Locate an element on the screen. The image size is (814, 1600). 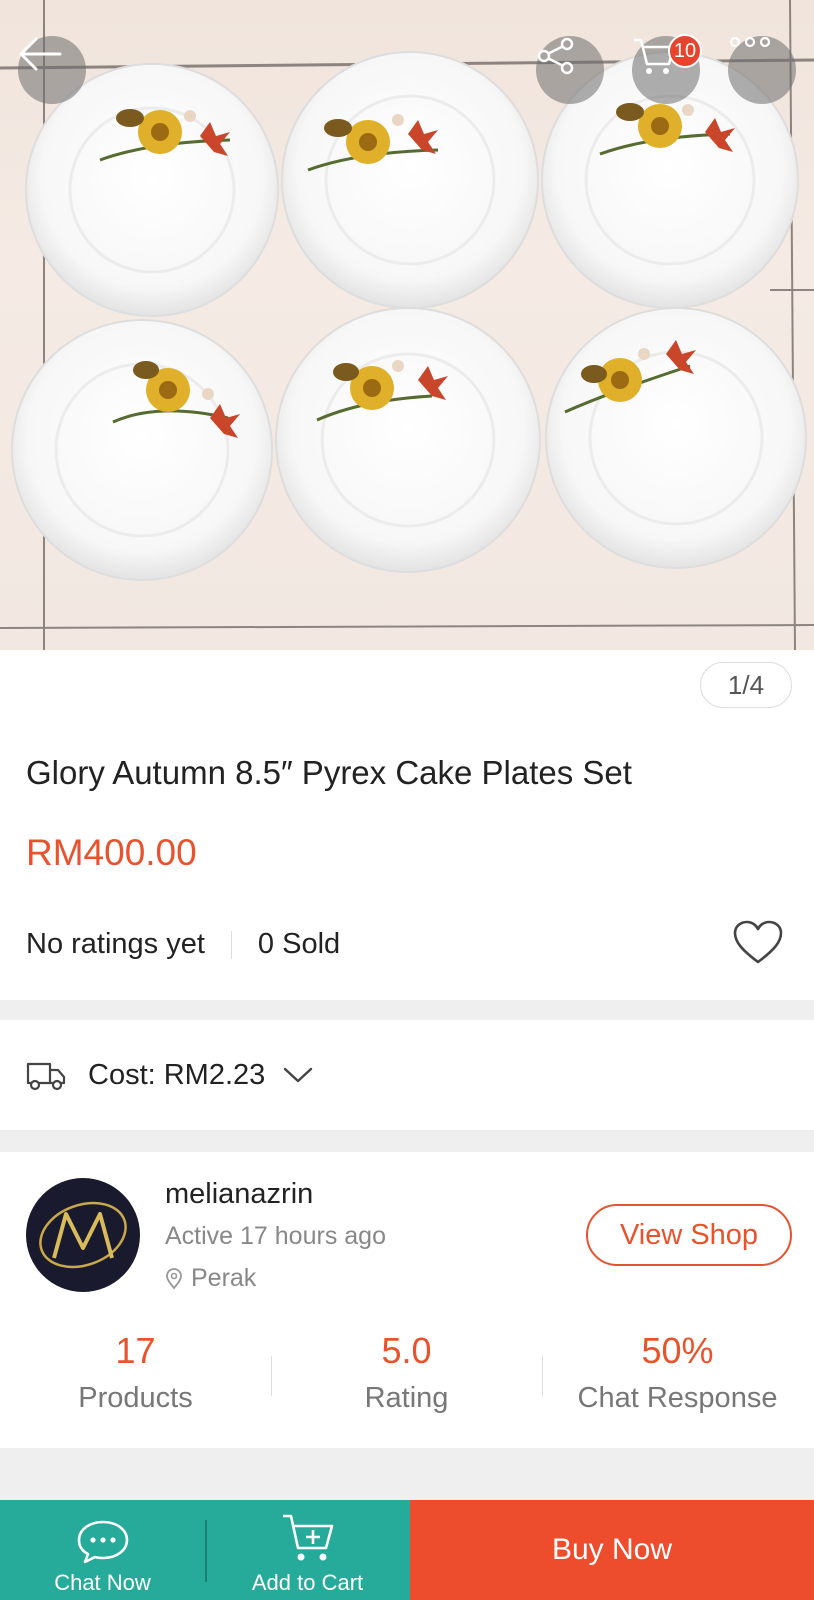
back-button is located at coordinates (52, 70).